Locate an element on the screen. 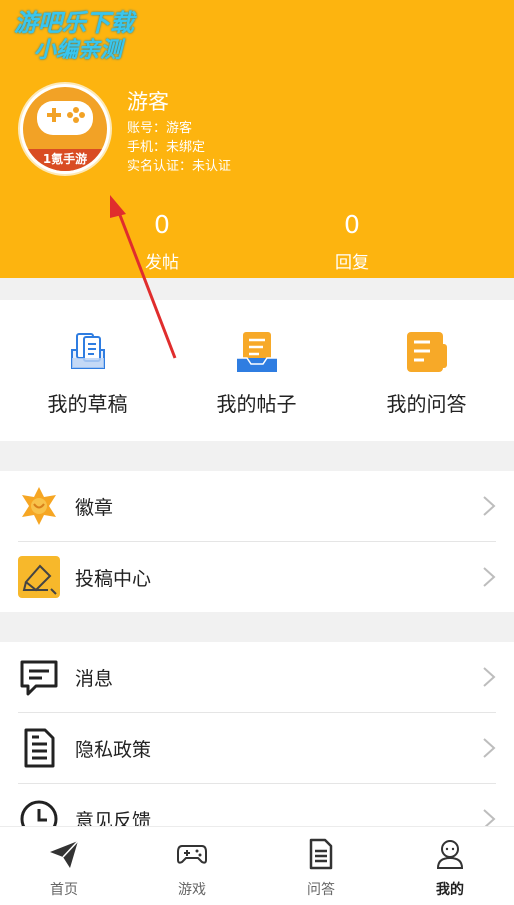 This screenshot has height=905, width=514. account-info: 账号：游客 is located at coordinates (160, 128).